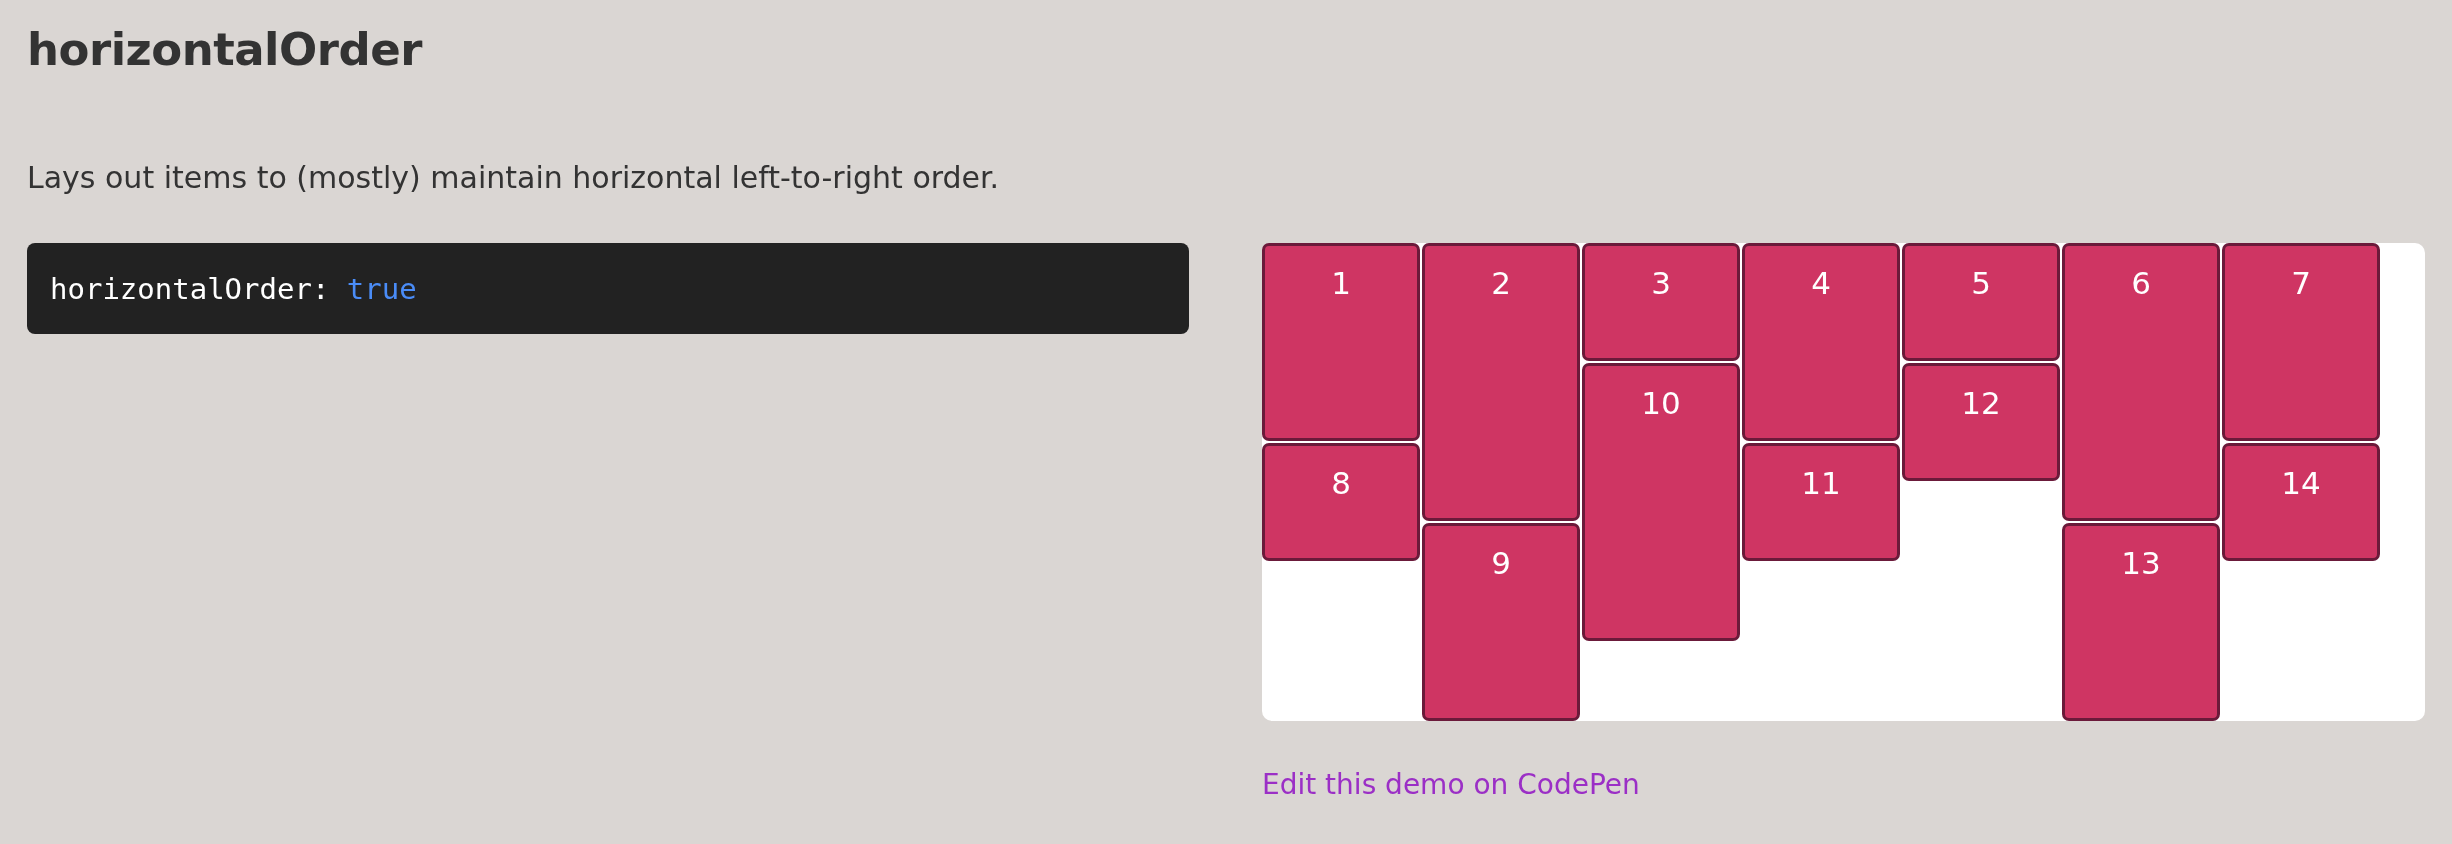 The image size is (2452, 844). I want to click on grid-item: 10, so click(1661, 502).